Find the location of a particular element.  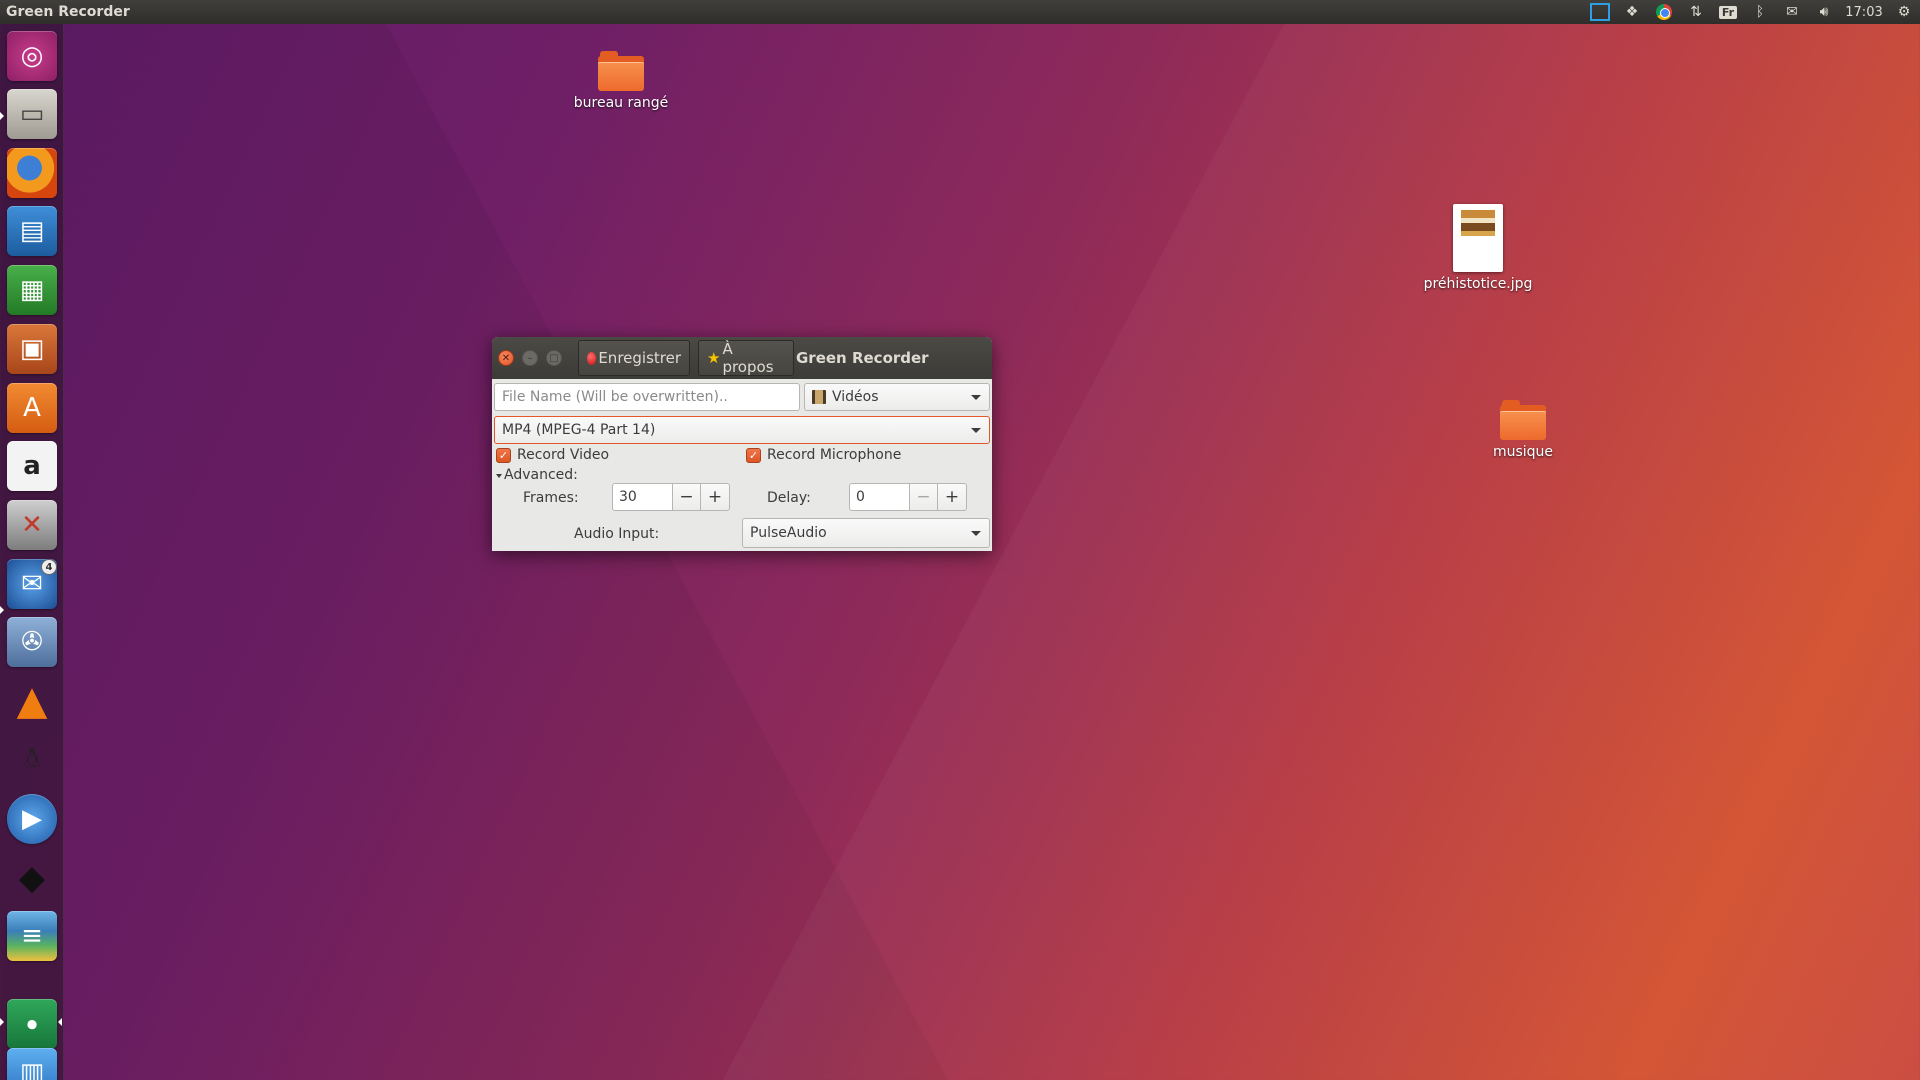

delay-spinbutton: 0 − + is located at coordinates (908, 497).